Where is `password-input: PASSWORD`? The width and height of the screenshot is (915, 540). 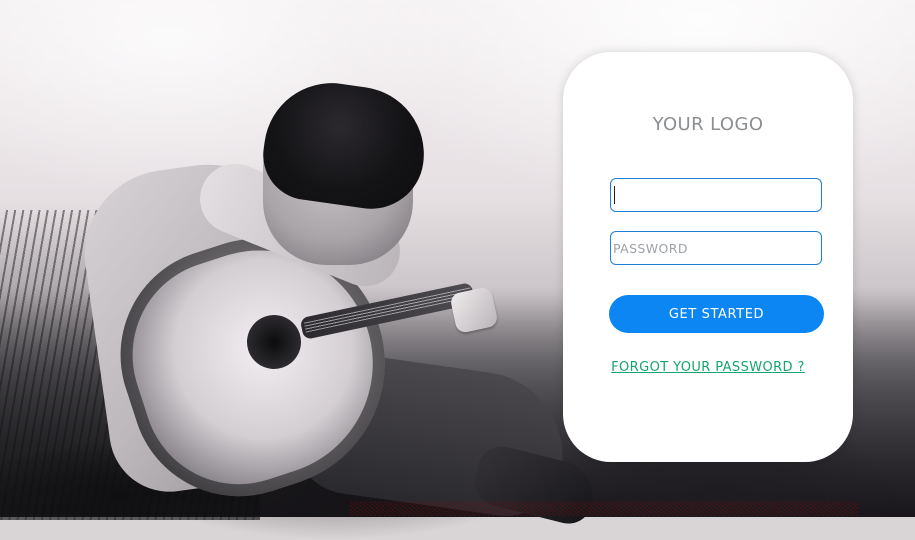
password-input: PASSWORD is located at coordinates (716, 248).